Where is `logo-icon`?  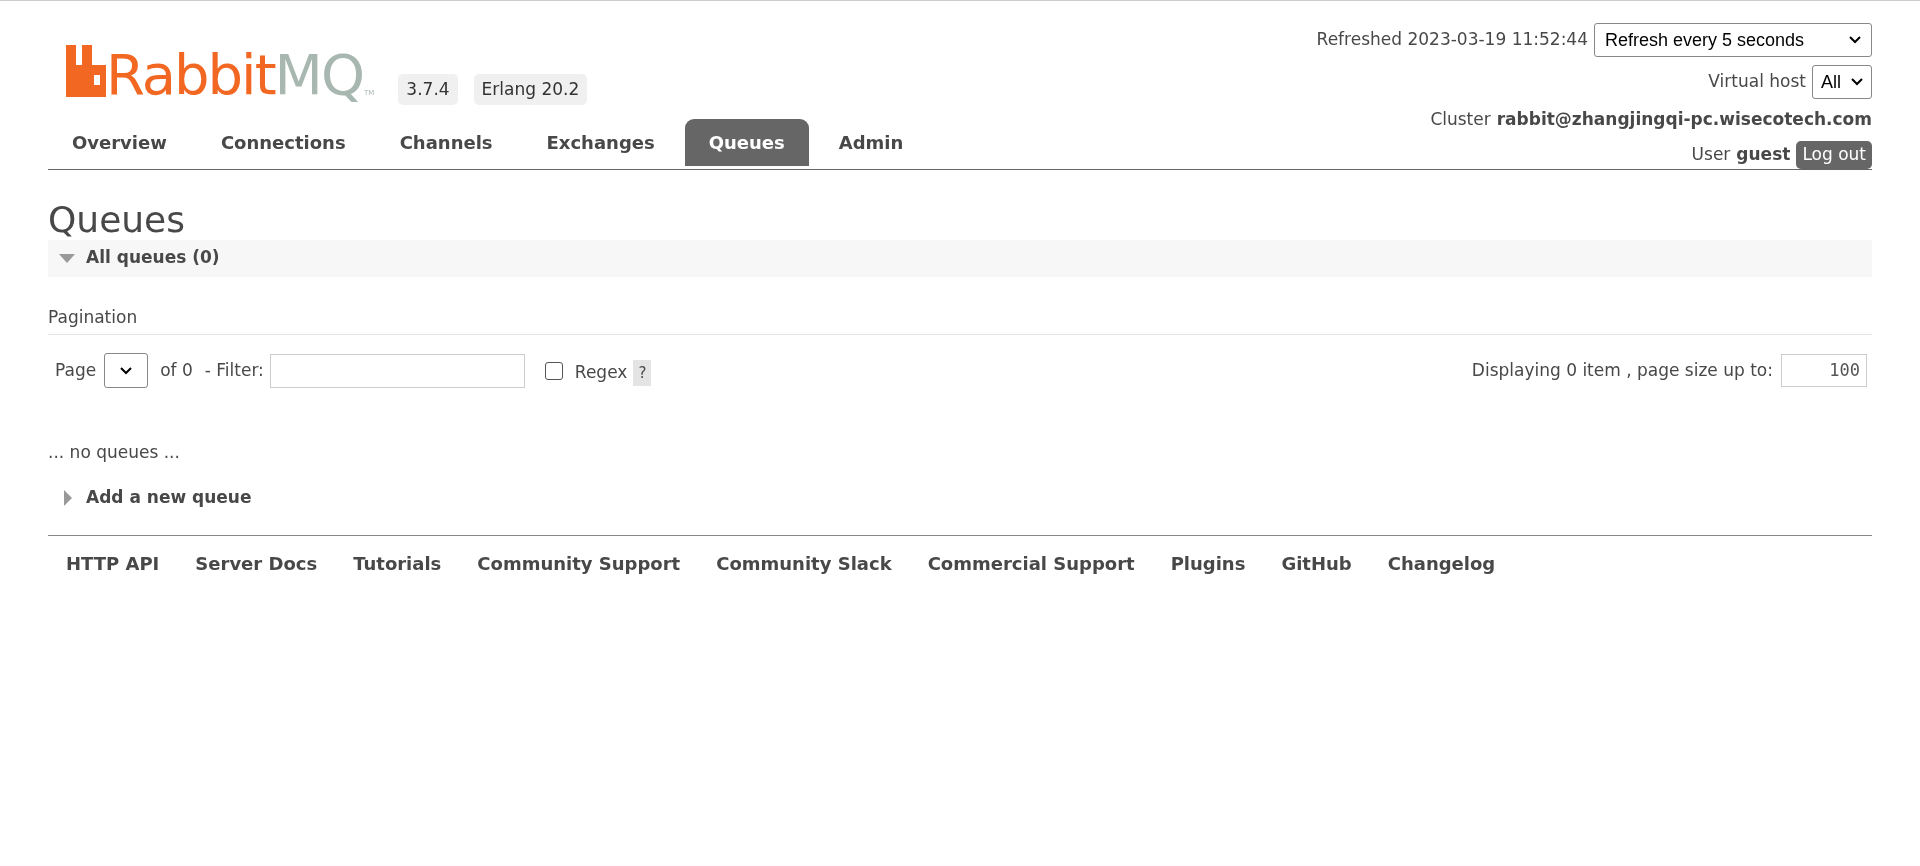
logo-icon is located at coordinates (86, 71).